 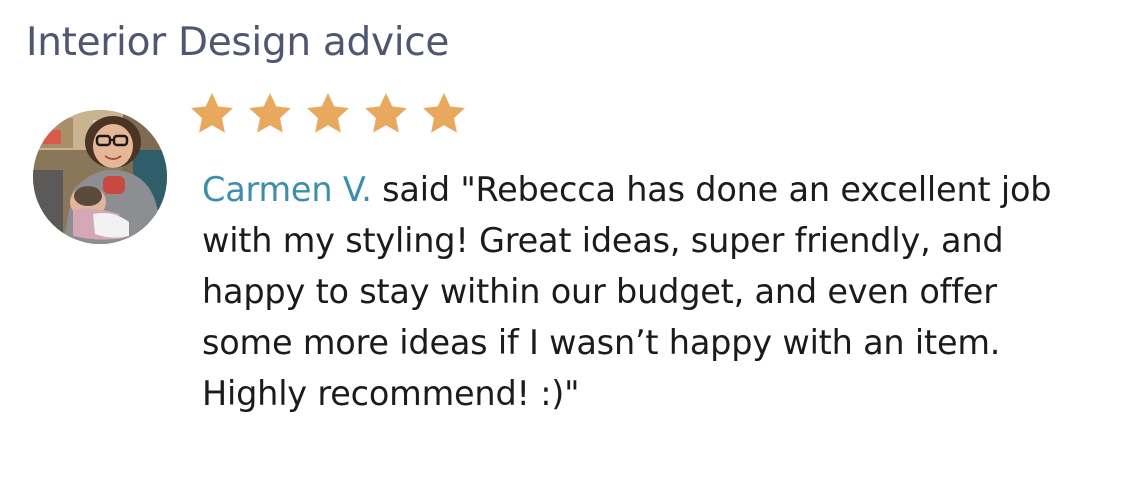 I want to click on reviewer-avatar, so click(x=100, y=177).